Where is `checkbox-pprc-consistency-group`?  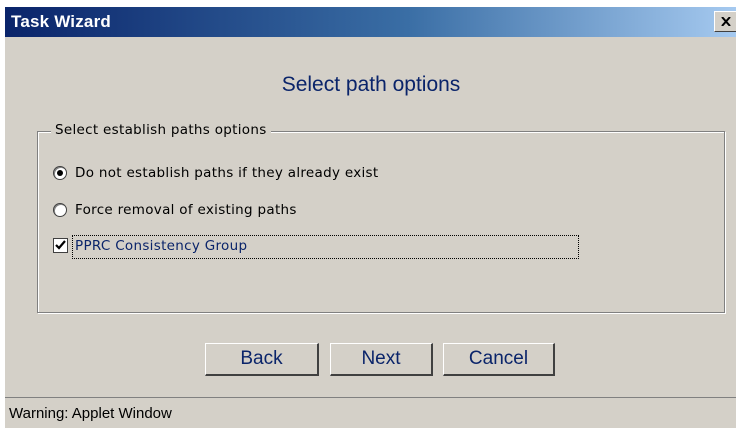 checkbox-pprc-consistency-group is located at coordinates (60, 245).